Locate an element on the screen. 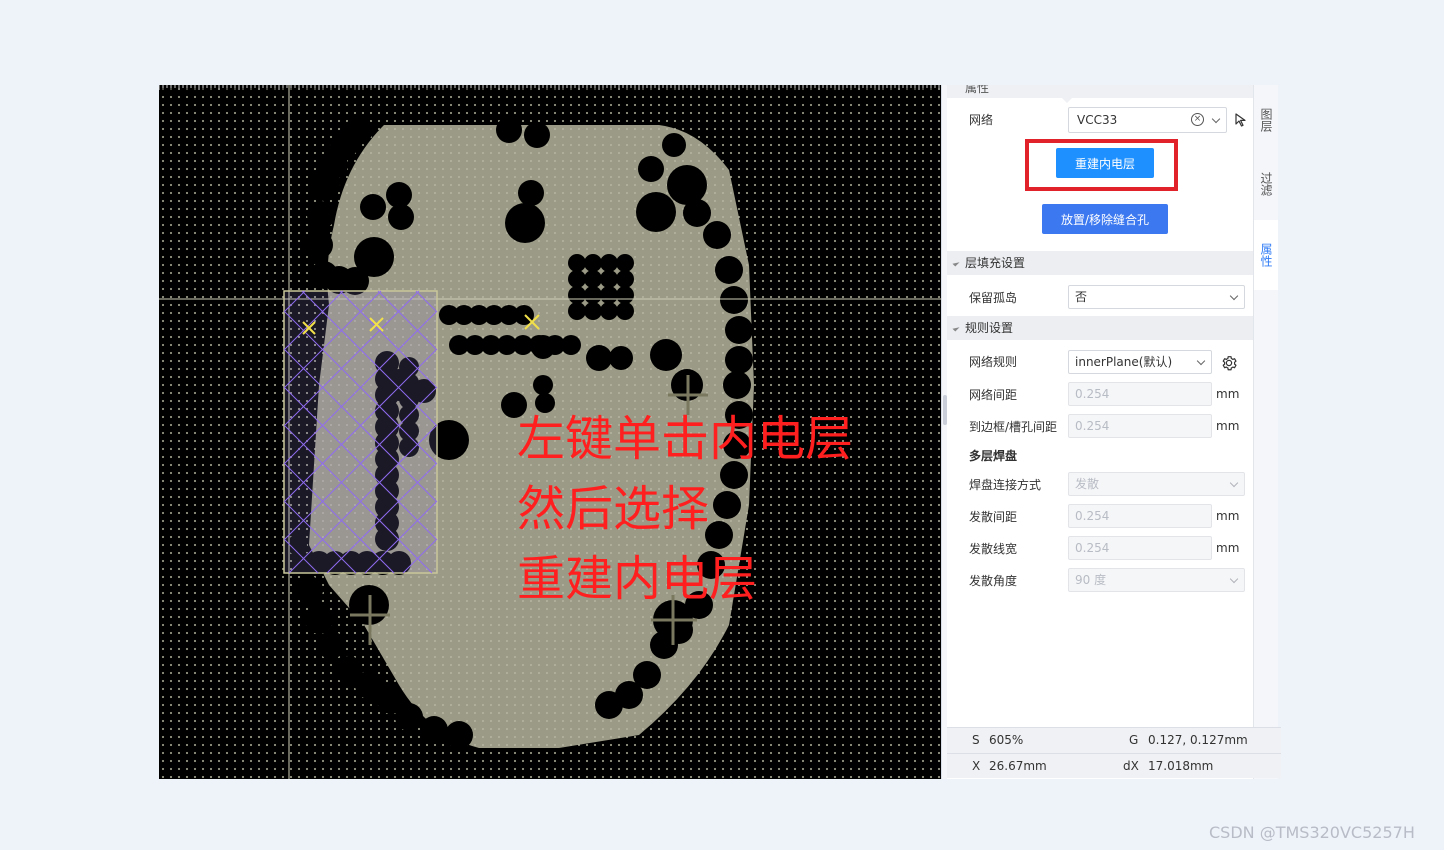 The width and height of the screenshot is (1444, 850). status-x-label: X is located at coordinates (976, 766).